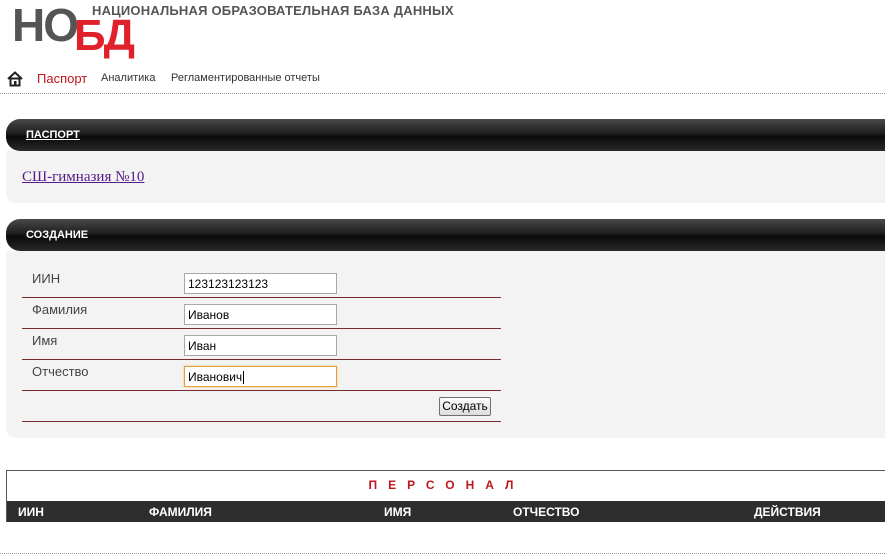  I want to click on column-header-patronymic: ОТЧЕСТВО, so click(546, 512).